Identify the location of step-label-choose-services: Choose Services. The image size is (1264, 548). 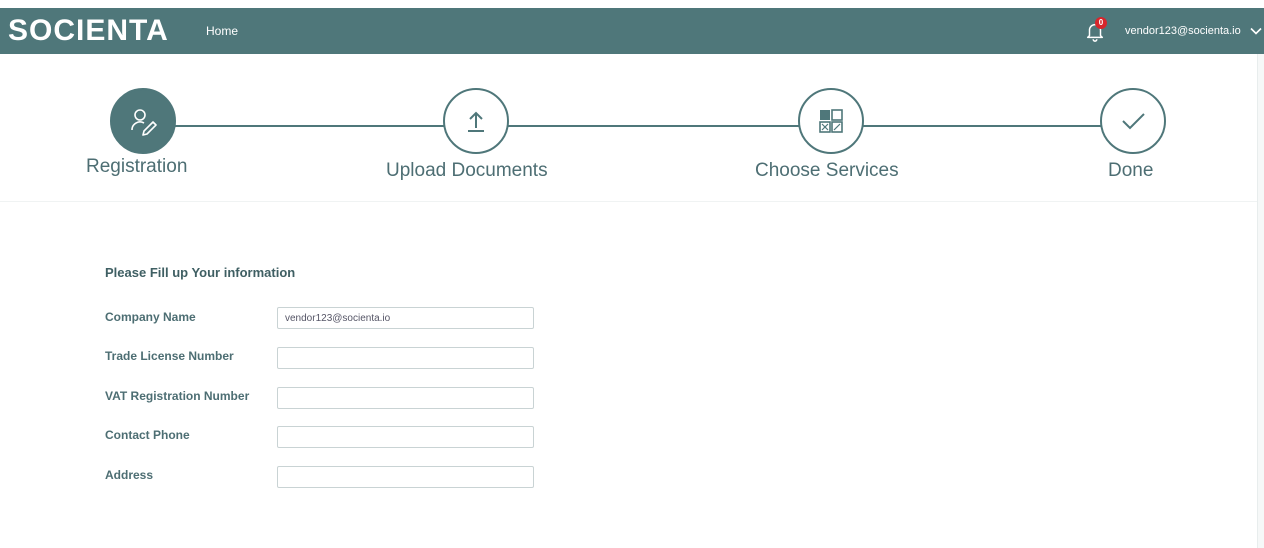
(827, 170).